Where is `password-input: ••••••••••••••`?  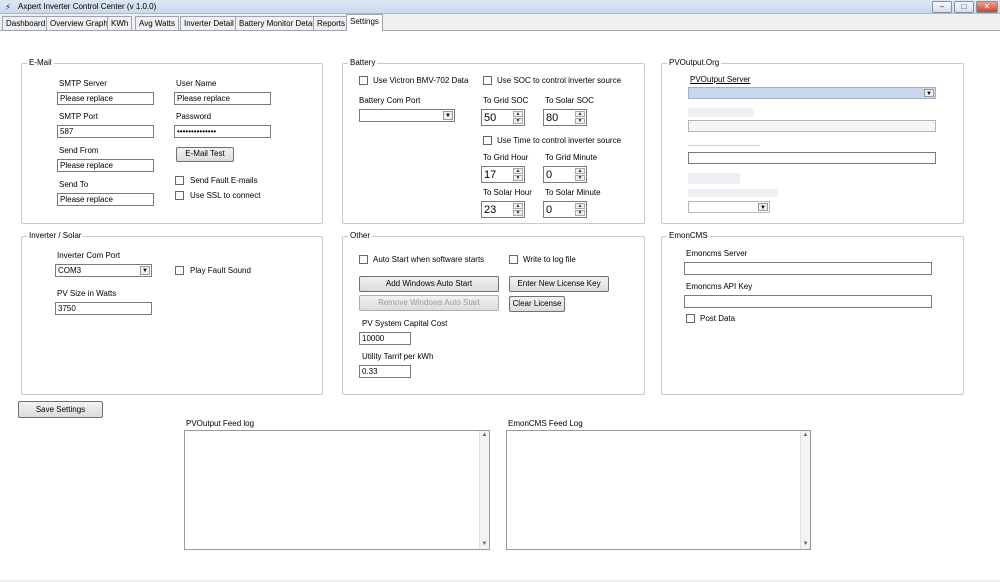
password-input: •••••••••••••• is located at coordinates (222, 131).